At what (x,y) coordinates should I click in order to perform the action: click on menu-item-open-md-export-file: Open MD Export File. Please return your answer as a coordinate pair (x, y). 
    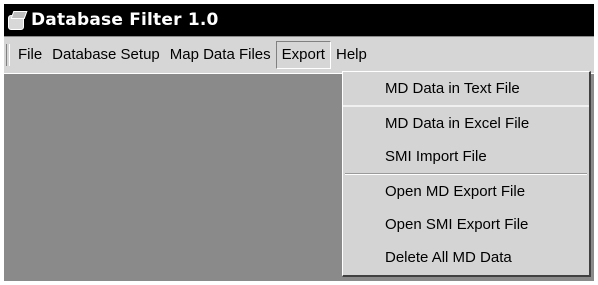
    Looking at the image, I should click on (466, 191).